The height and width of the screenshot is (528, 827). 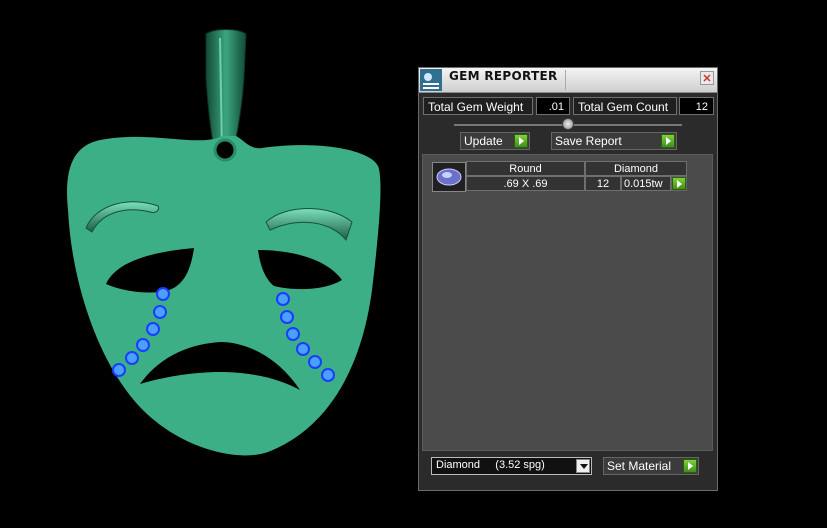 I want to click on chevron-down-icon, so click(x=583, y=466).